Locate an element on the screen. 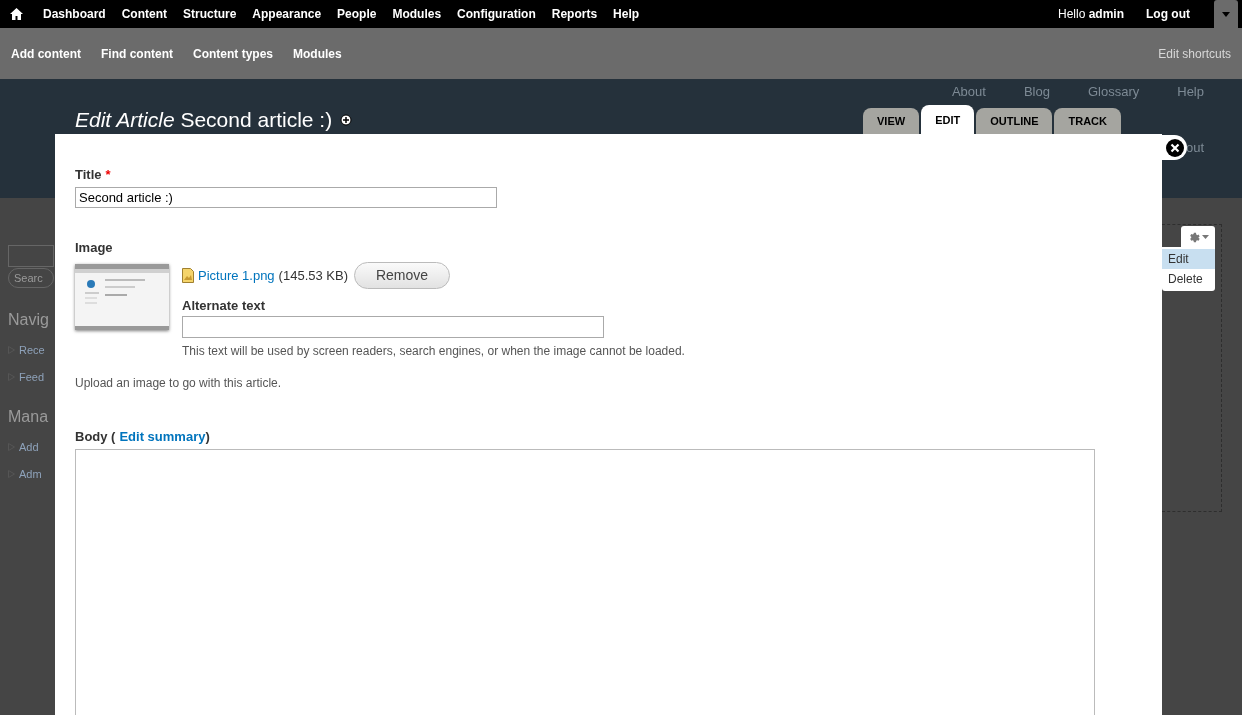  field-label: Alternate text is located at coordinates (224, 305).